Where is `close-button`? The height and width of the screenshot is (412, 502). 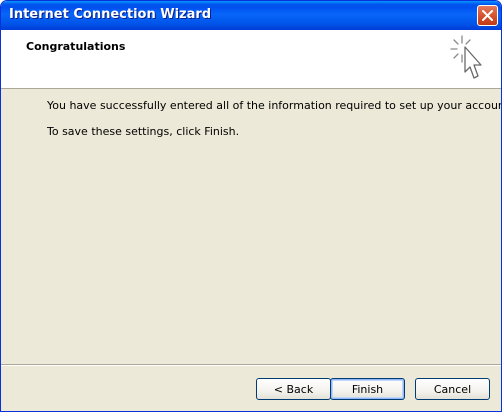
close-button is located at coordinates (487, 15).